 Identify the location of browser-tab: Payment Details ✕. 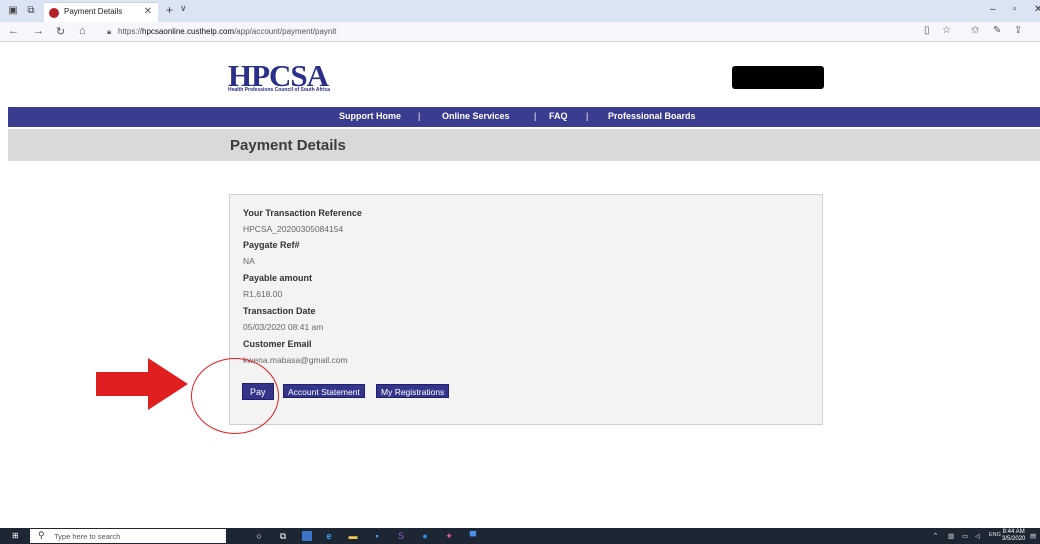
(101, 12).